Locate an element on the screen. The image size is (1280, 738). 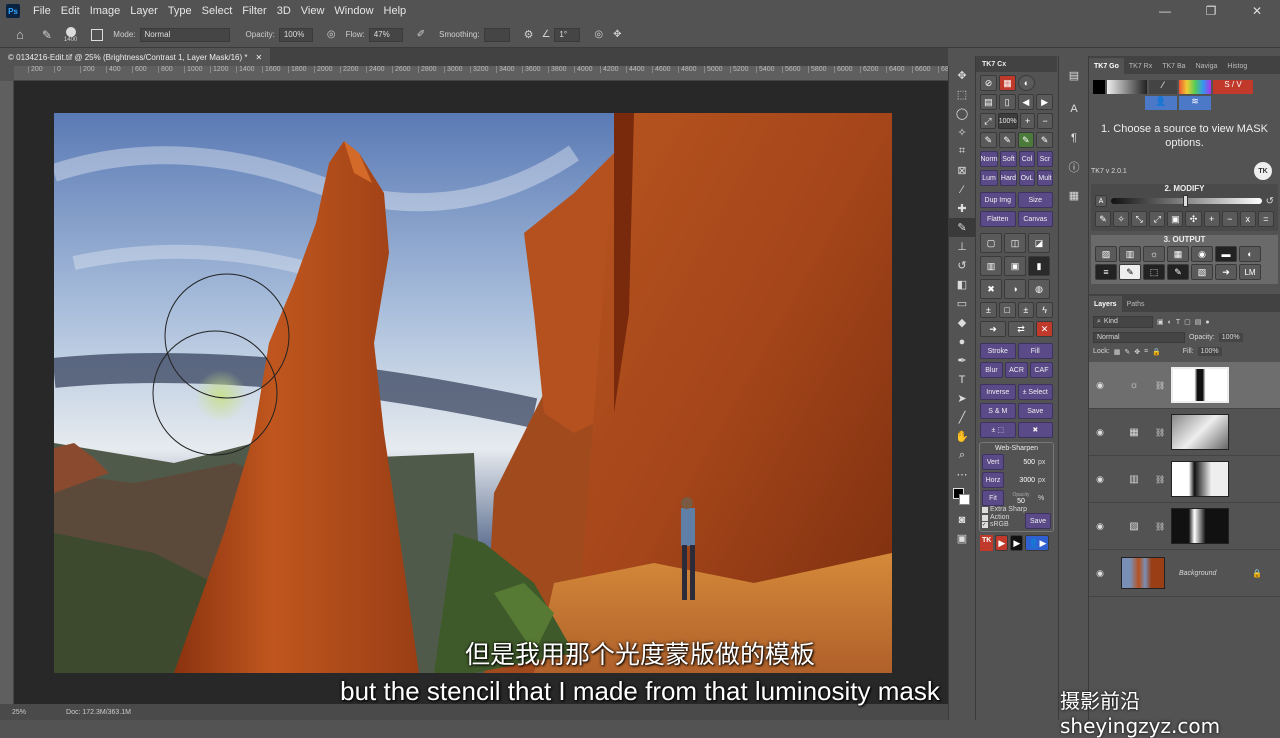
hand-tool-icon: ✋ is located at coordinates (962, 436).